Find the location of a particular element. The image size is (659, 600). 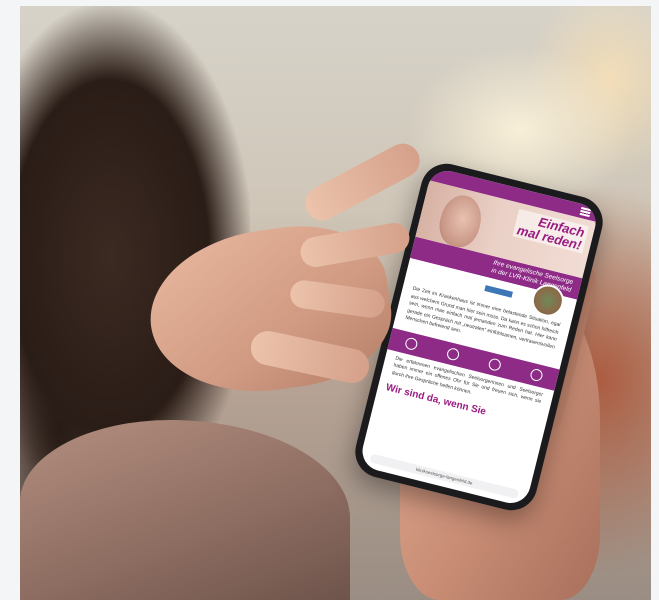

hamburger-menu-icon is located at coordinates (585, 212).